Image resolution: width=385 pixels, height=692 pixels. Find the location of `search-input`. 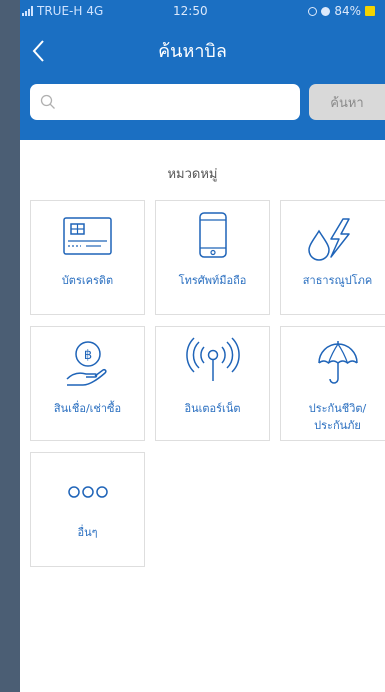

search-input is located at coordinates (179, 102).